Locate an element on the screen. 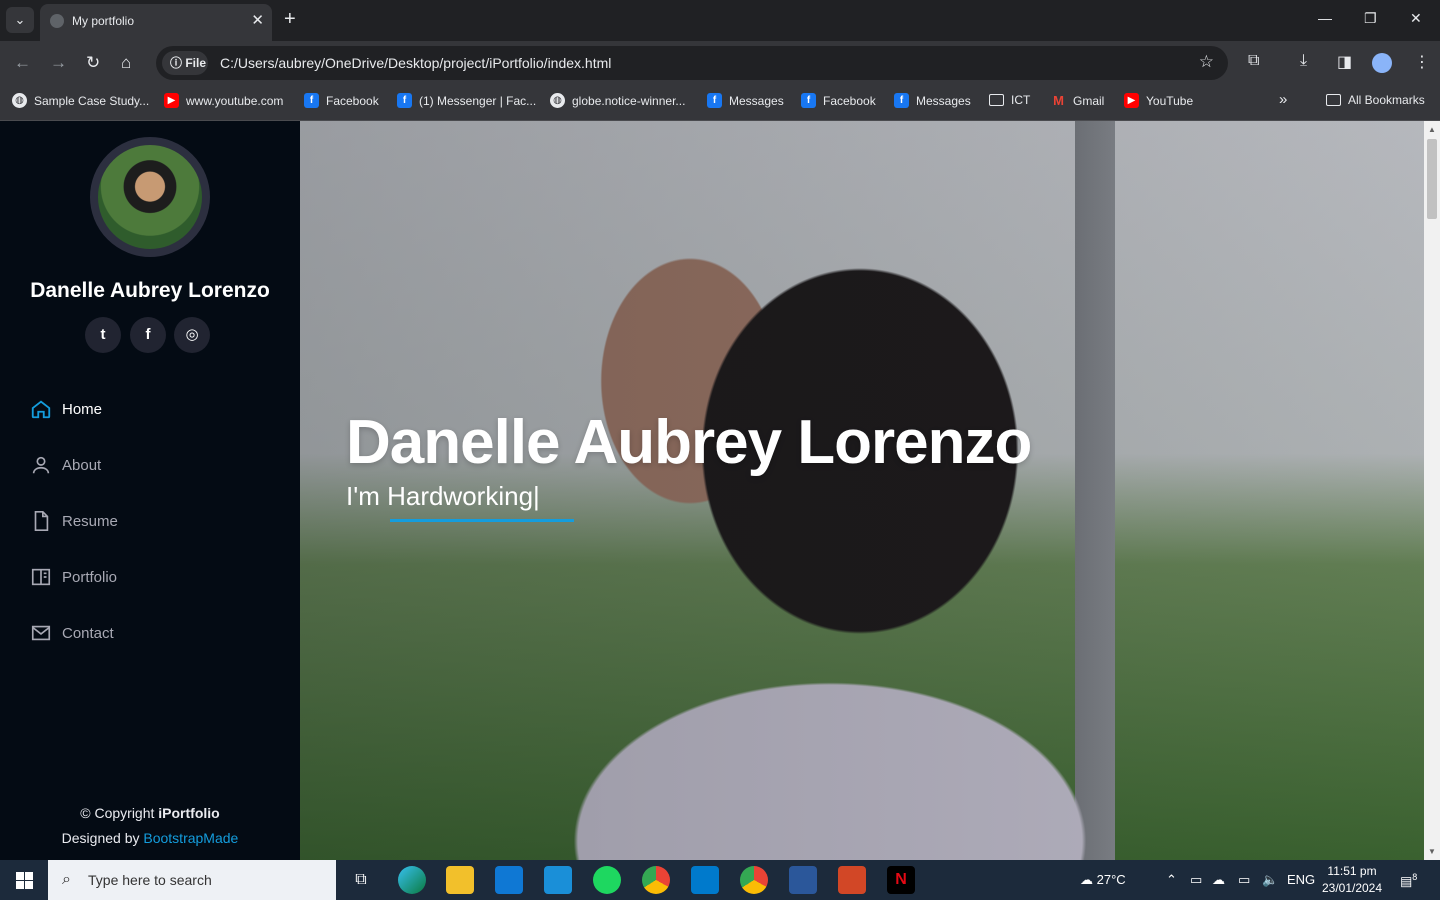 This screenshot has height=900, width=1440. system-clock: 11:51 pm 23/01/2024 is located at coordinates (1352, 880).